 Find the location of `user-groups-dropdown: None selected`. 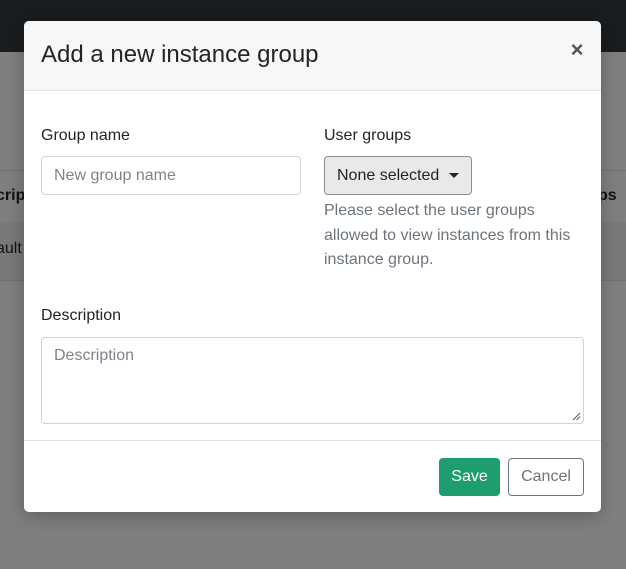

user-groups-dropdown: None selected is located at coordinates (398, 175).